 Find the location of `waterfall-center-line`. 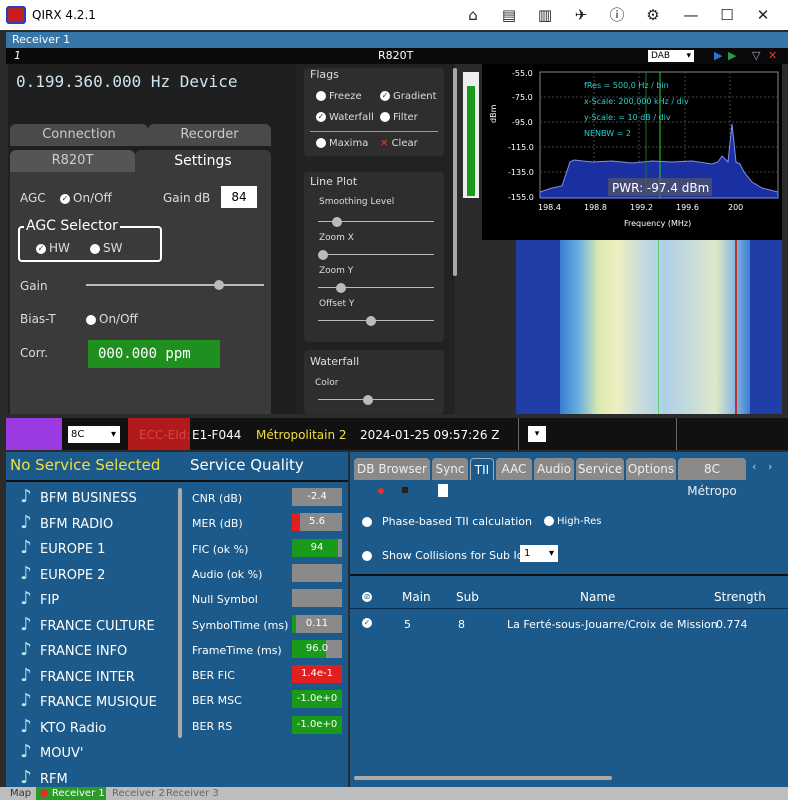

waterfall-center-line is located at coordinates (658, 327).